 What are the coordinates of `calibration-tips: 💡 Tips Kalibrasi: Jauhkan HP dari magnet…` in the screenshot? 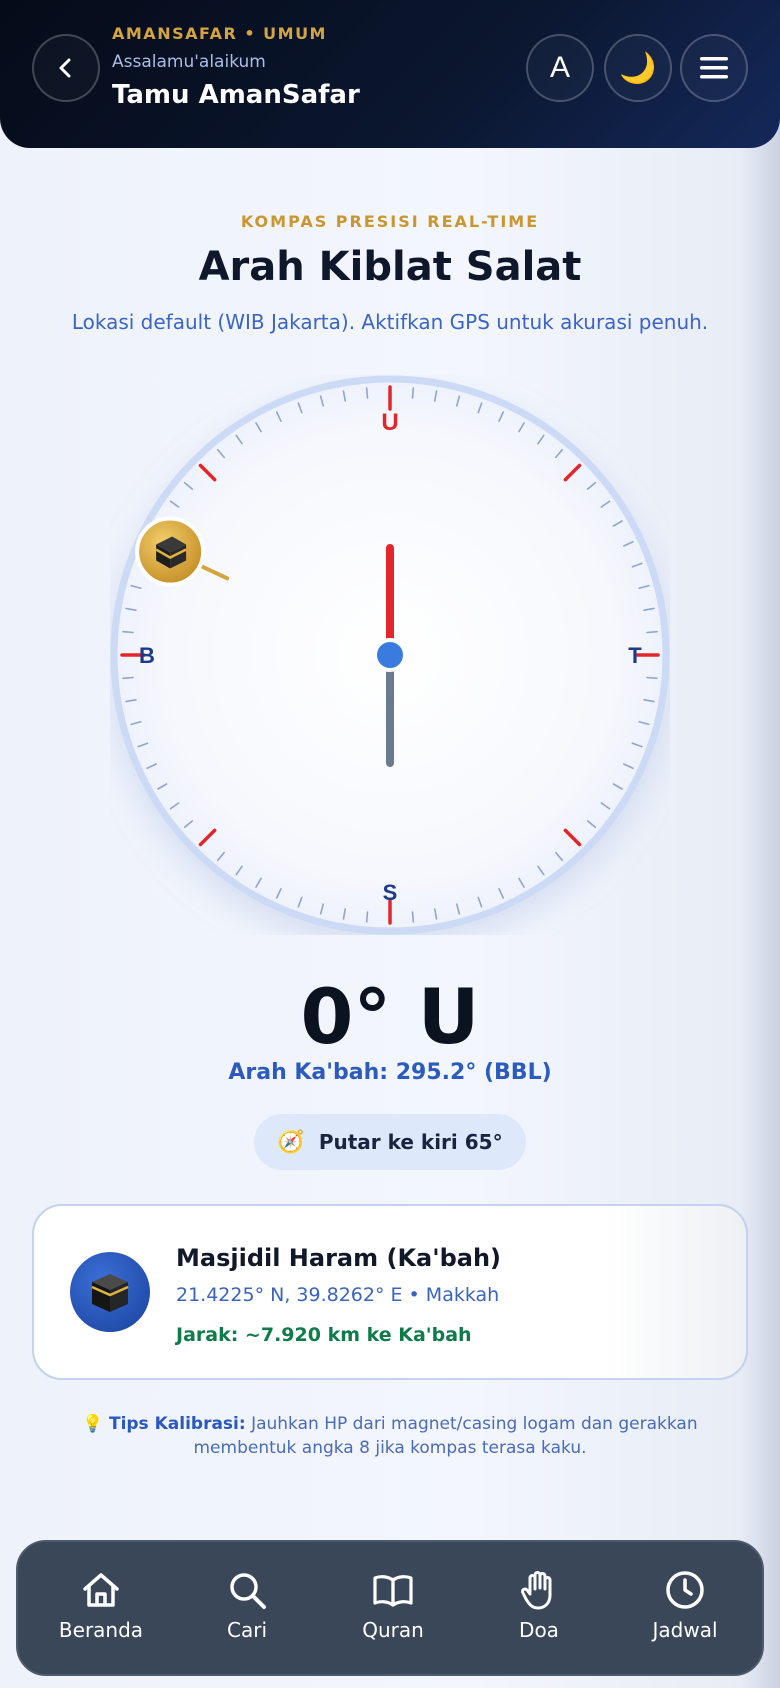 It's located at (390, 1436).